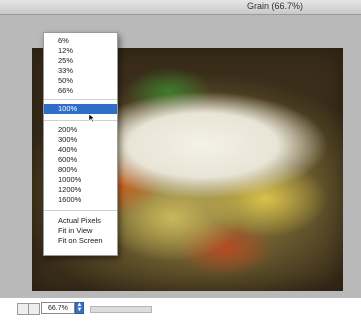  I want to click on zoom-menu-item-selected: 100%, so click(80, 109).